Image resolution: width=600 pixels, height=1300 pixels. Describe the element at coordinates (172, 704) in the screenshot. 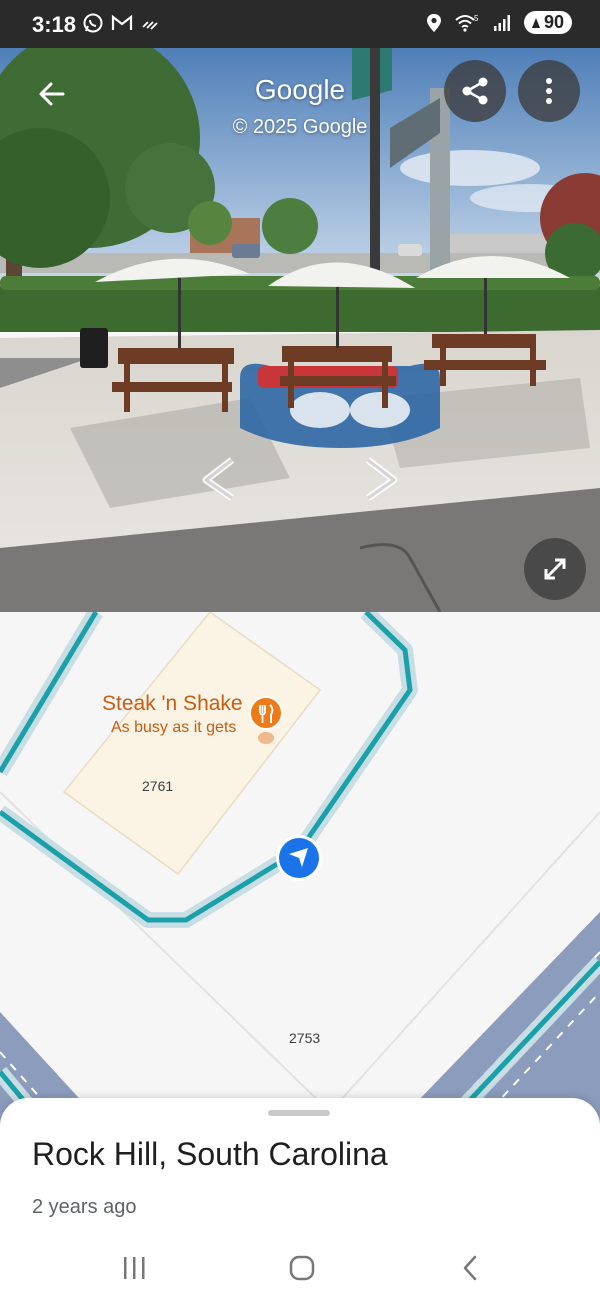

I see `poi-name: Steak 'n Shake` at that location.